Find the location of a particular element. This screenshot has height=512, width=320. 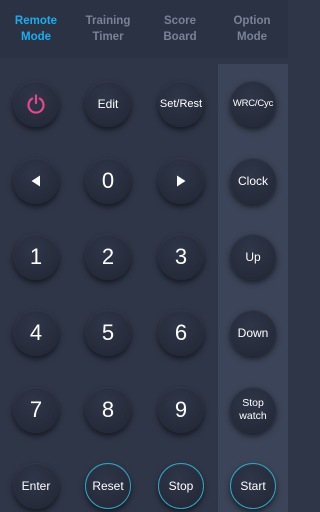

right-arrow-button is located at coordinates (181, 181).